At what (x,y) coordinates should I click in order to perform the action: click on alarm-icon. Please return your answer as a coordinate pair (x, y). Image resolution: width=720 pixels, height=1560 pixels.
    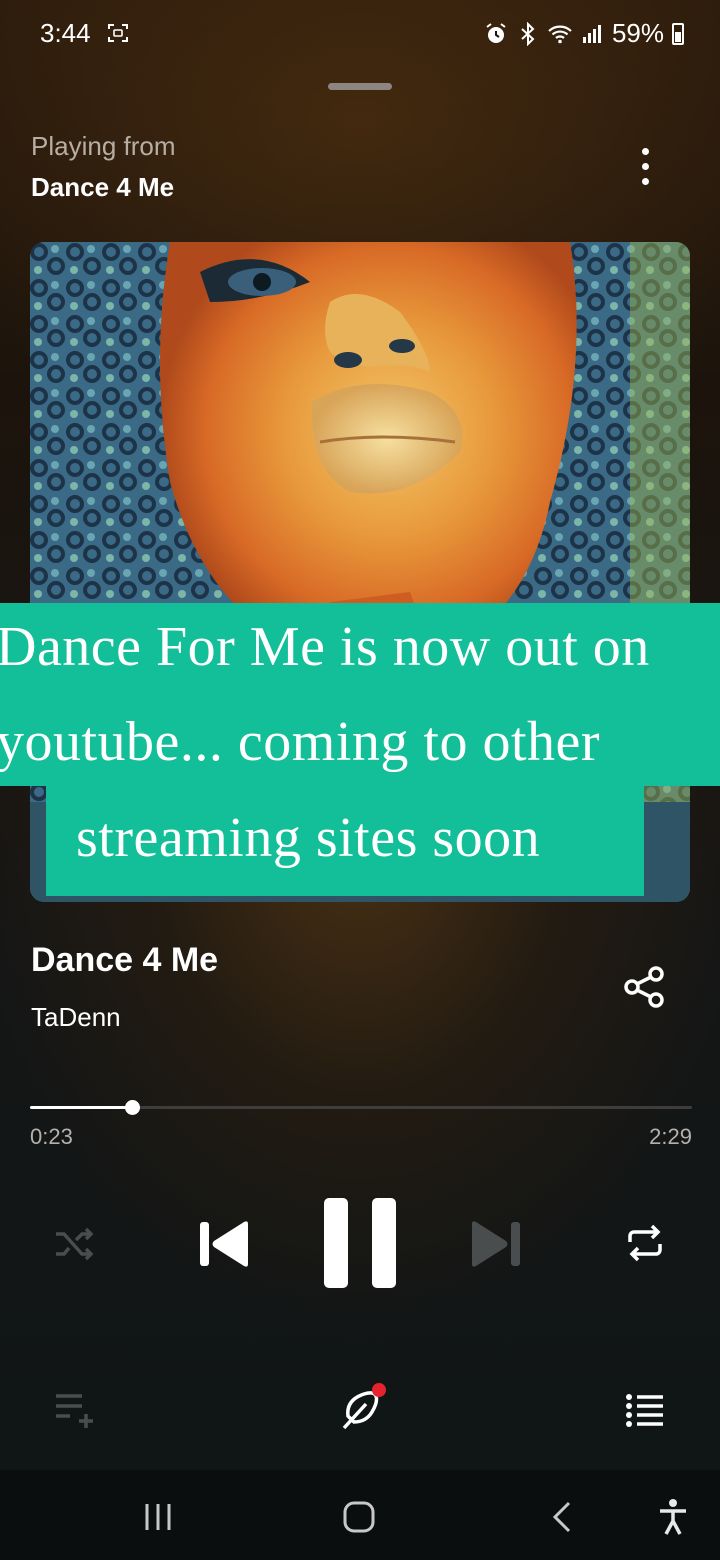
    Looking at the image, I should click on (496, 32).